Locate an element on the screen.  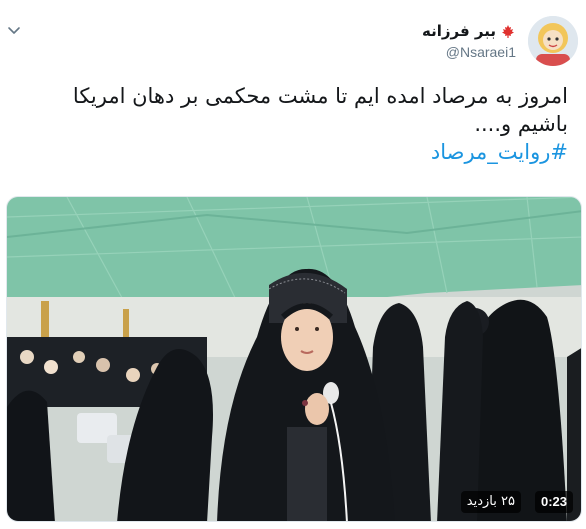
user-handle: @Nsaraei1 is located at coordinates (481, 52).